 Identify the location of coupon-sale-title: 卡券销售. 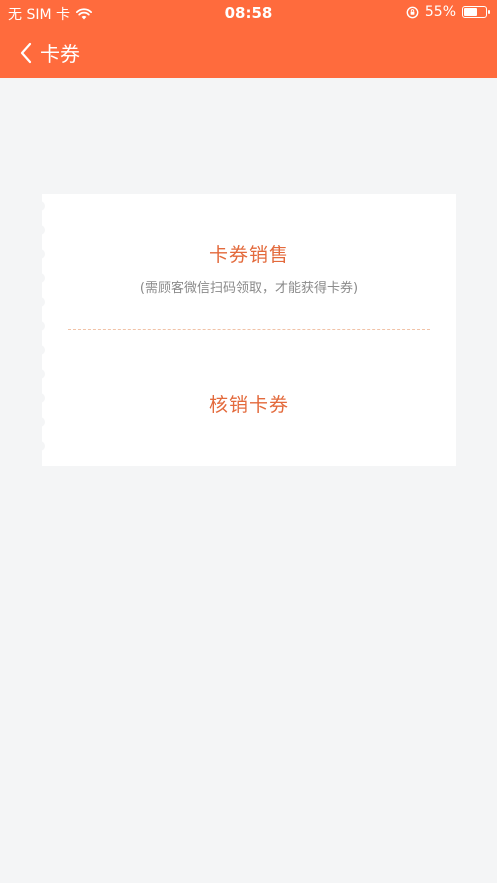
(248, 255).